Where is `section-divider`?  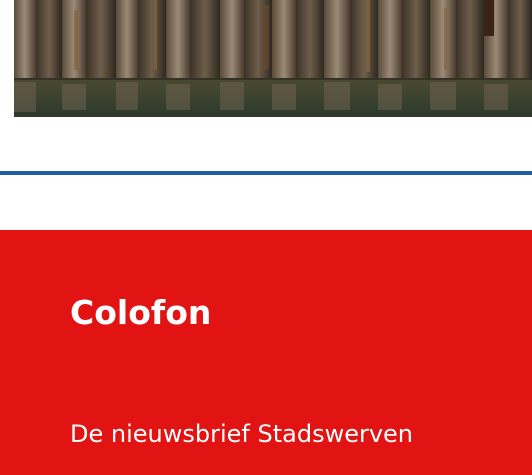 section-divider is located at coordinates (266, 173).